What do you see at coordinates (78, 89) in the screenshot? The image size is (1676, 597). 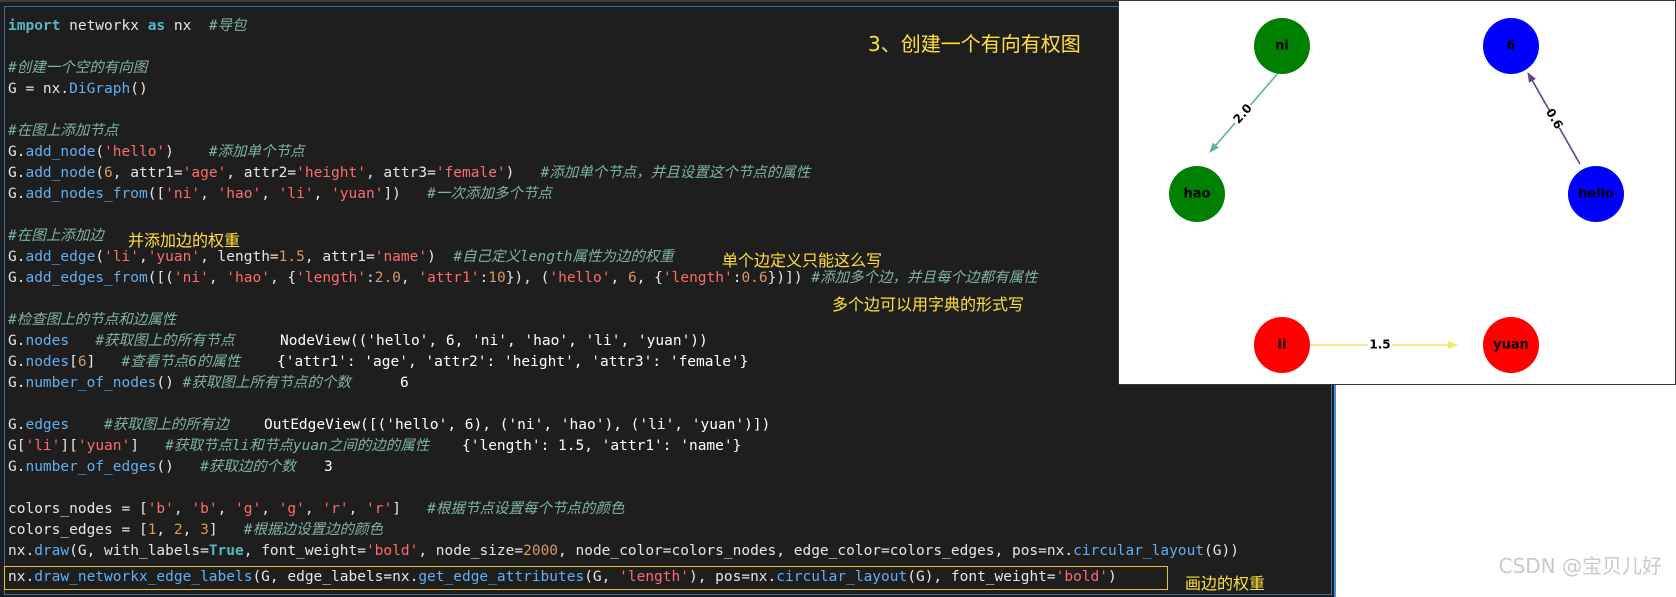 I see `code-line-digraph: G = nx.DiGraph()` at bounding box center [78, 89].